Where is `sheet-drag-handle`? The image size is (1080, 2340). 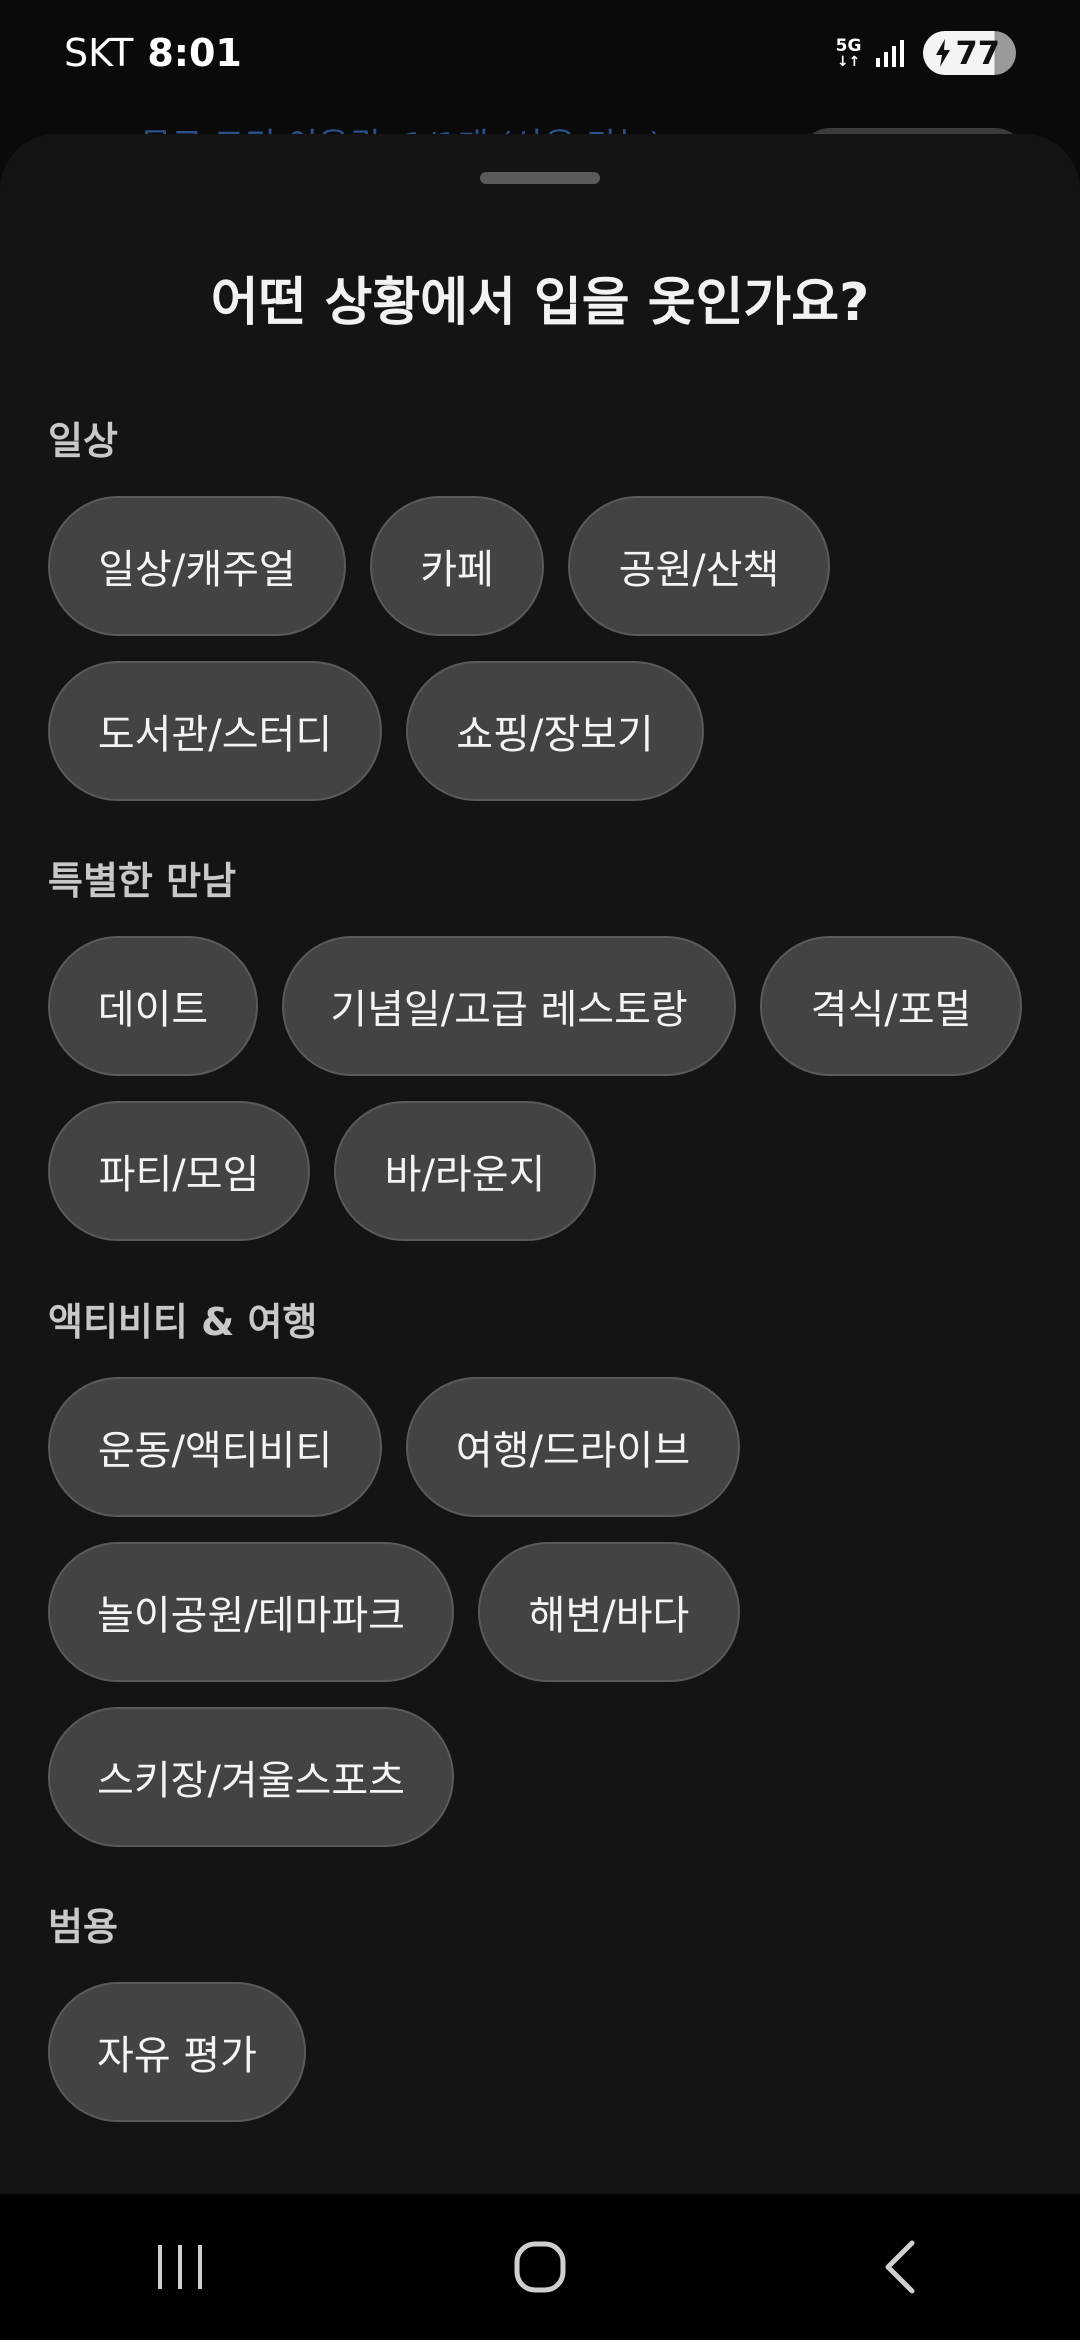
sheet-drag-handle is located at coordinates (540, 178).